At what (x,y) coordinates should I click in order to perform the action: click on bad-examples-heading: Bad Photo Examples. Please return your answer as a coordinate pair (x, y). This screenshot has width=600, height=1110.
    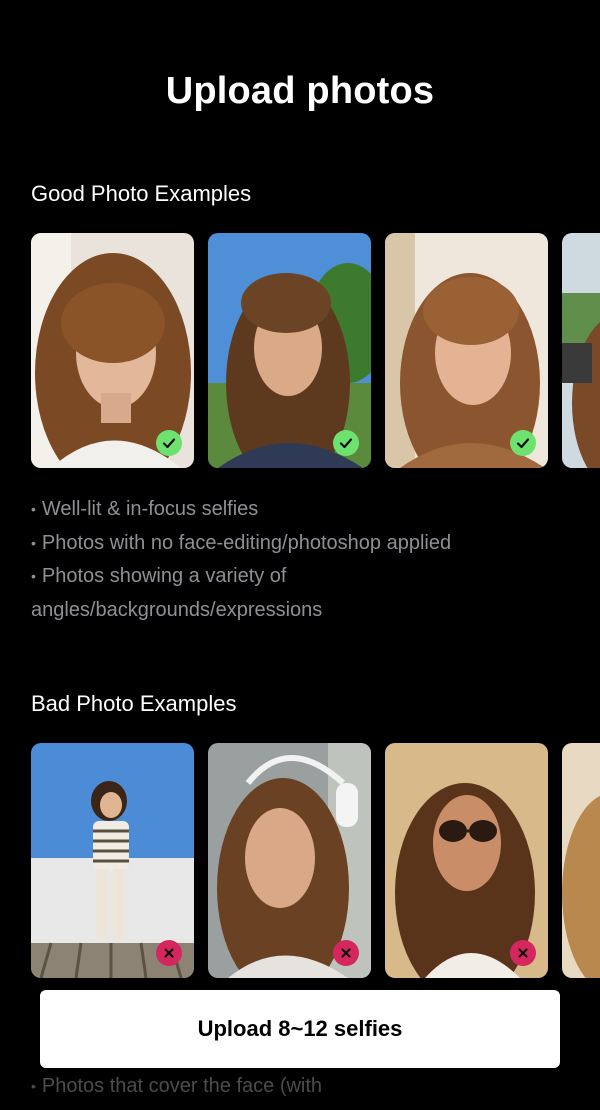
    Looking at the image, I should click on (134, 703).